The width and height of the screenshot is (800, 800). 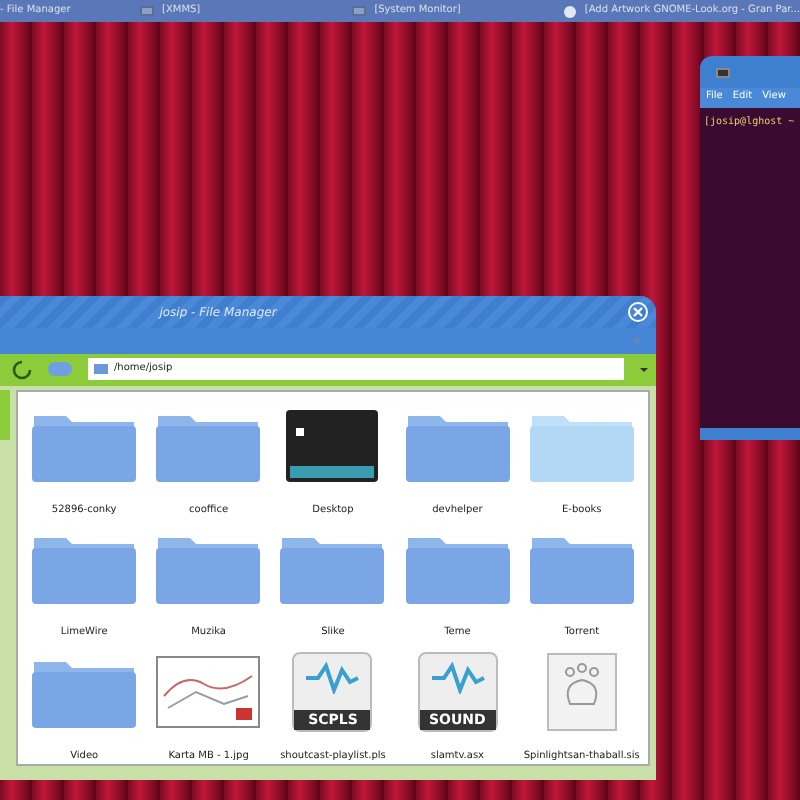 I want to click on dropdown-arrow-icon, so click(x=644, y=369).